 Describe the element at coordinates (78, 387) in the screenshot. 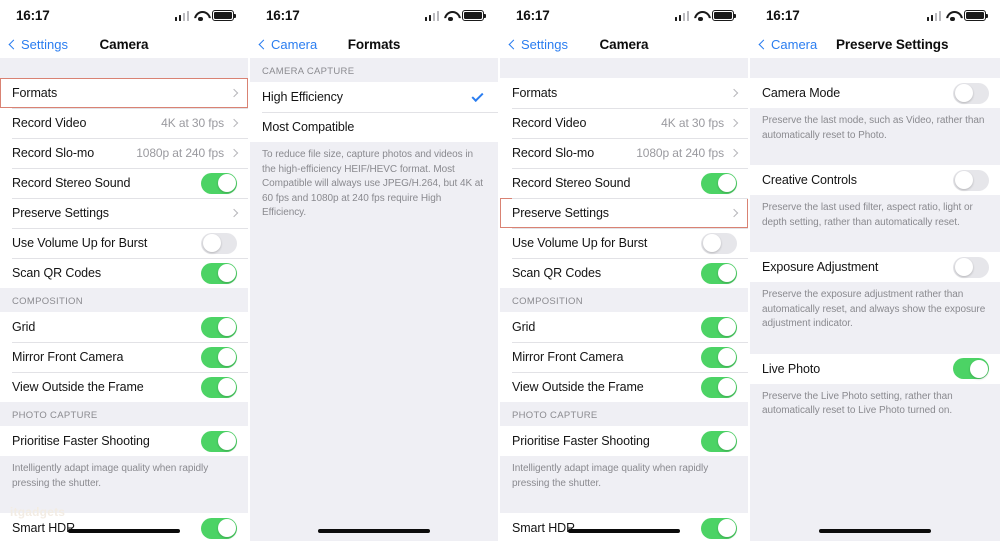

I see `settings-row-label: View Outside the Frame` at that location.